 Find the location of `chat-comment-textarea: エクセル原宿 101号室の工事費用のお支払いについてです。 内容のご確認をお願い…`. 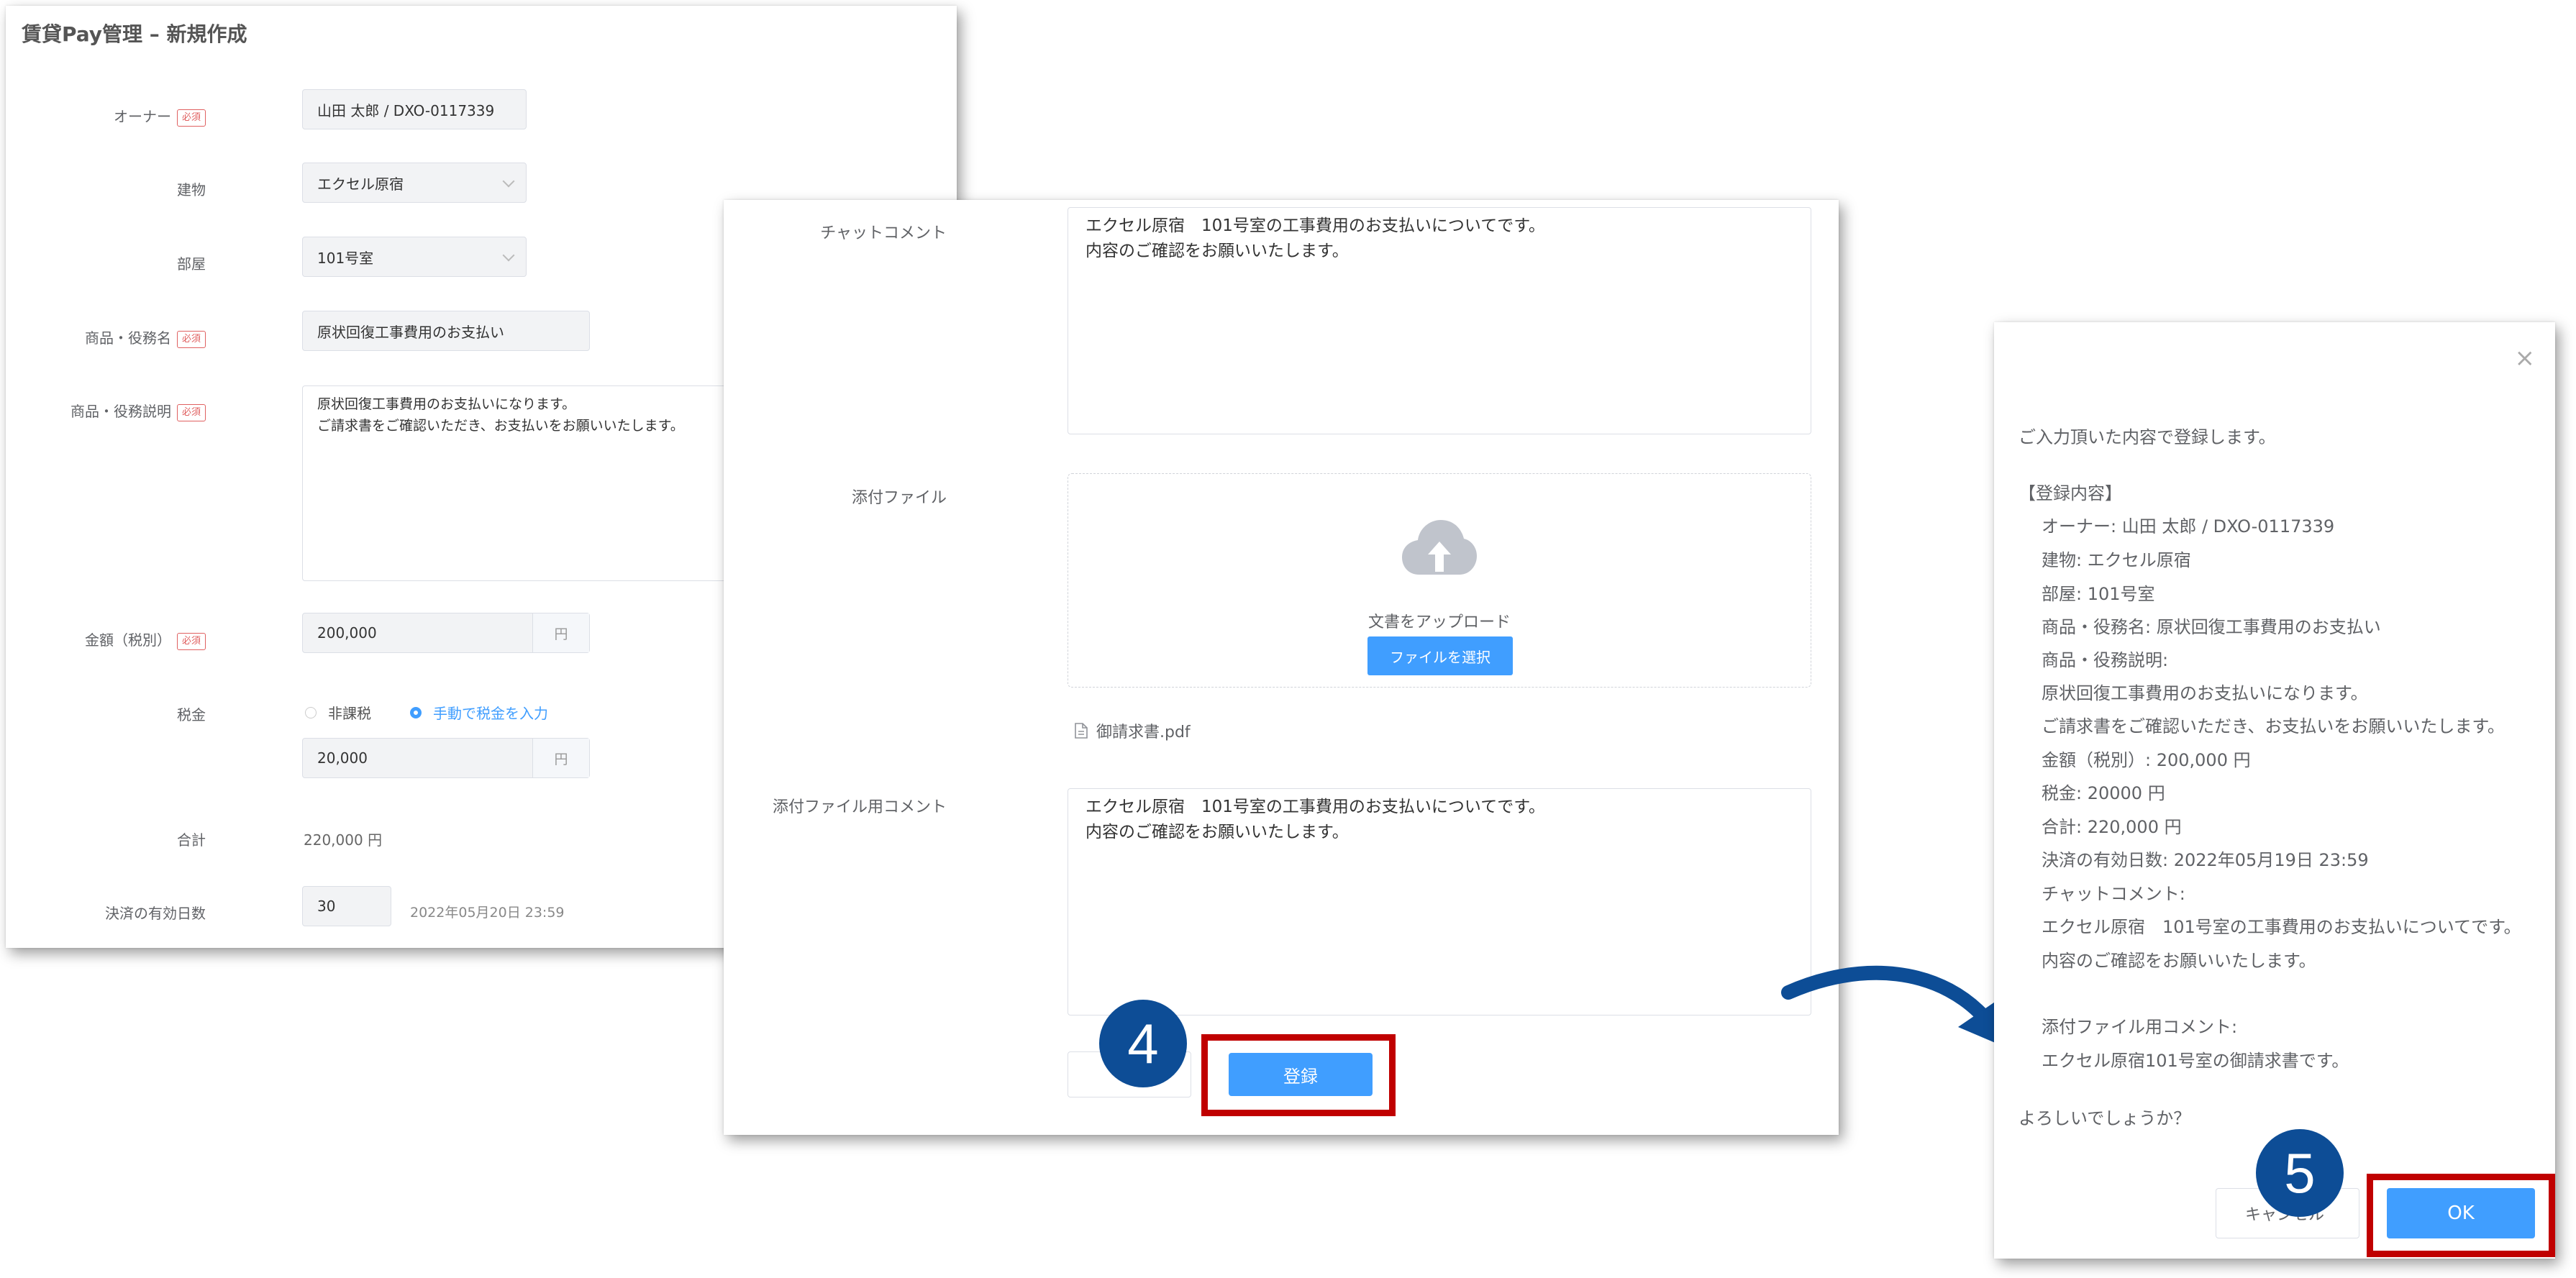

chat-comment-textarea: エクセル原宿 101号室の工事費用のお支払いについてです。 内容のご確認をお願い… is located at coordinates (1439, 320).